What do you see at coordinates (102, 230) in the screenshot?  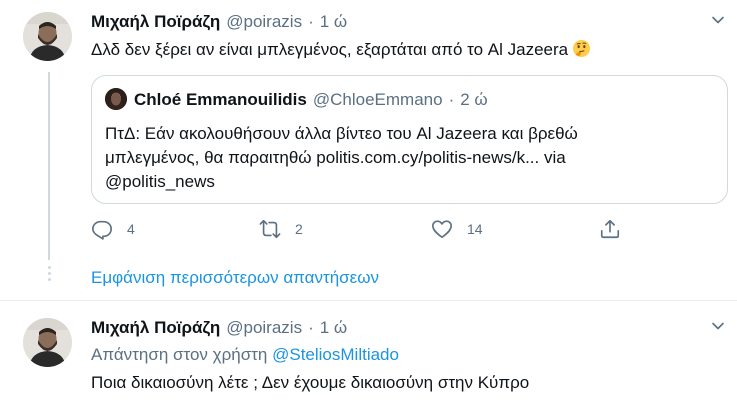 I see `reply-icon` at bounding box center [102, 230].